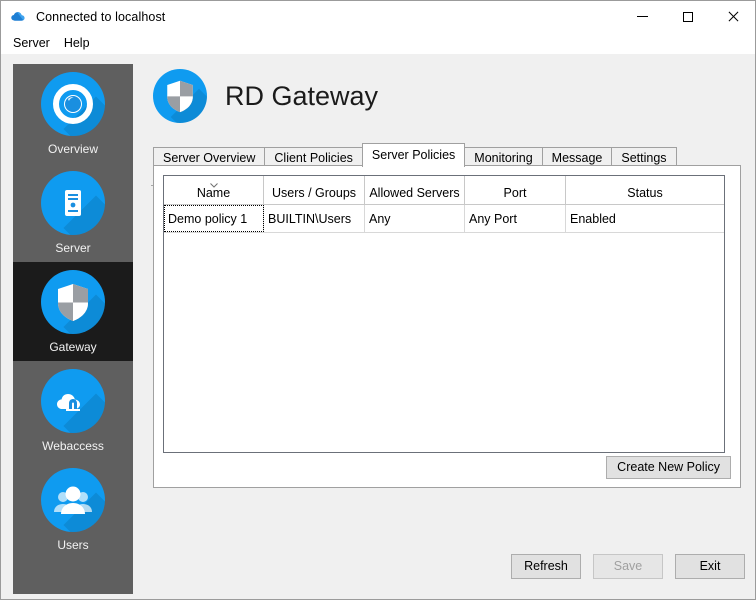 This screenshot has height=600, width=756. What do you see at coordinates (73, 401) in the screenshot?
I see `cloud-arch-icon` at bounding box center [73, 401].